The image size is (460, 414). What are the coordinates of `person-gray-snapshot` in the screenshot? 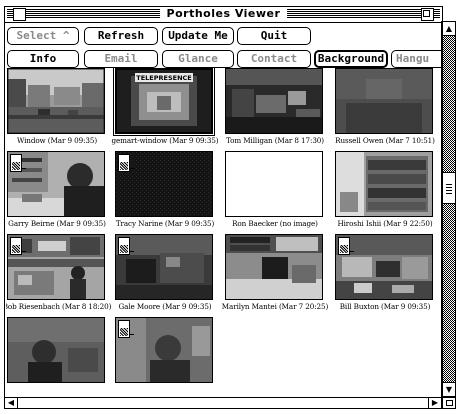 It's located at (164, 350).